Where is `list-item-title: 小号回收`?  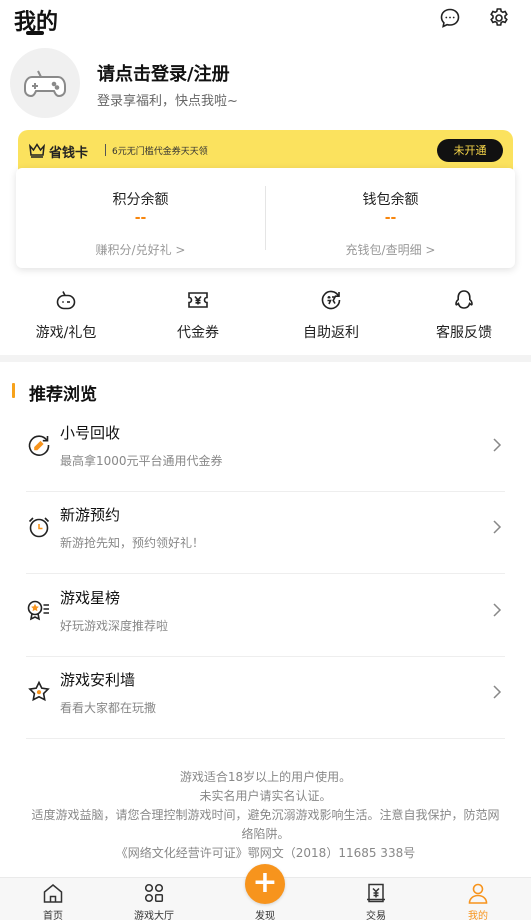
list-item-title: 小号回收 is located at coordinates (90, 433).